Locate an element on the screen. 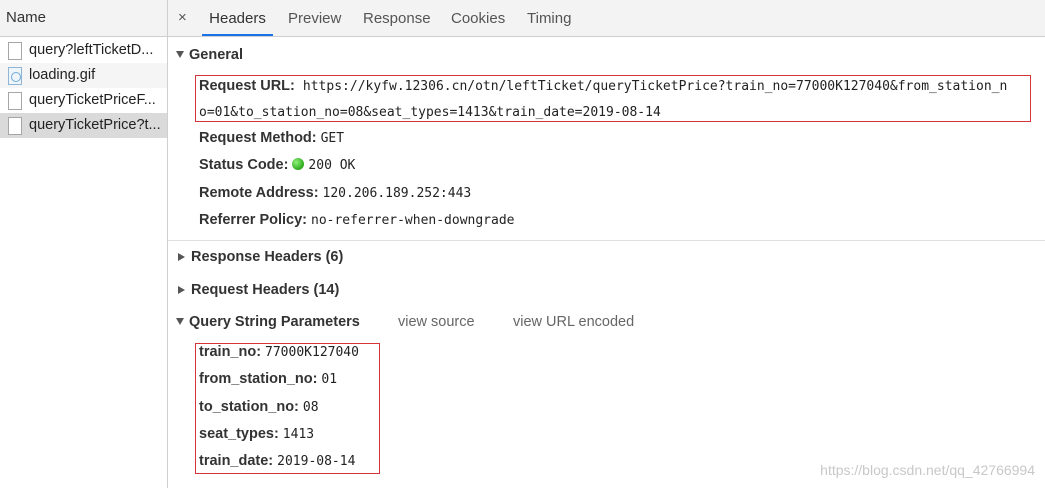 The image size is (1045, 488). remote-address-row: Remote Address: 120.206.189.252:443 is located at coordinates (335, 193).